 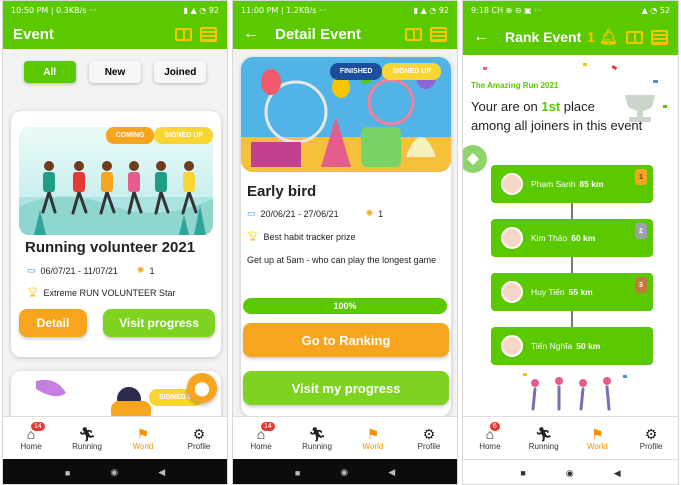 I want to click on status-badge-finished: FINISHED, so click(x=356, y=71).